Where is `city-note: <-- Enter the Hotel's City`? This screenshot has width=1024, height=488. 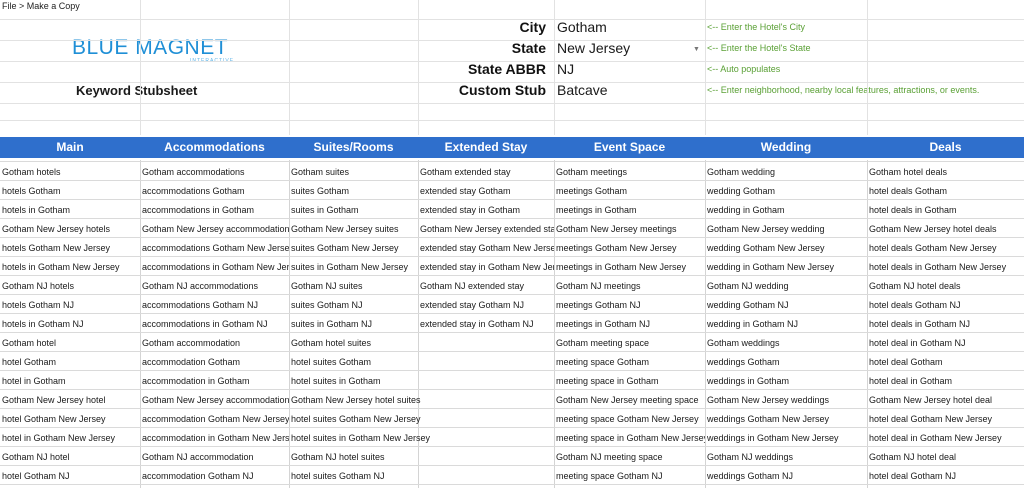
city-note: <-- Enter the Hotel's City is located at coordinates (756, 27).